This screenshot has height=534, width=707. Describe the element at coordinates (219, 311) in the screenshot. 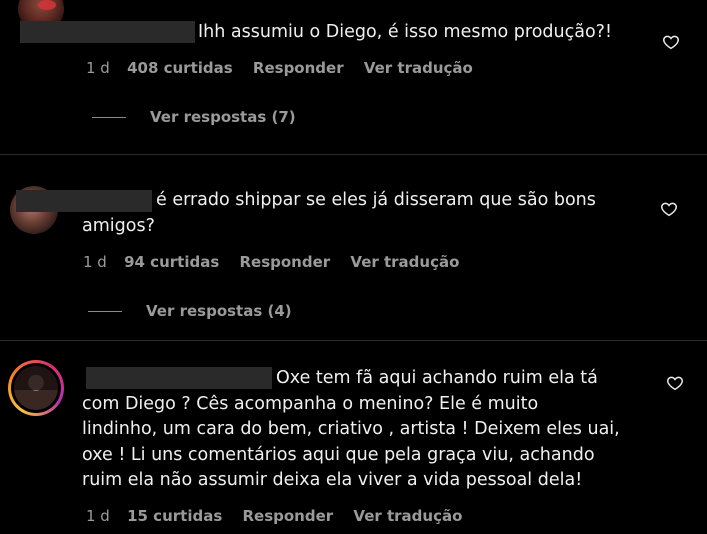

I see `view-replies-label: Ver respostas (4)` at that location.